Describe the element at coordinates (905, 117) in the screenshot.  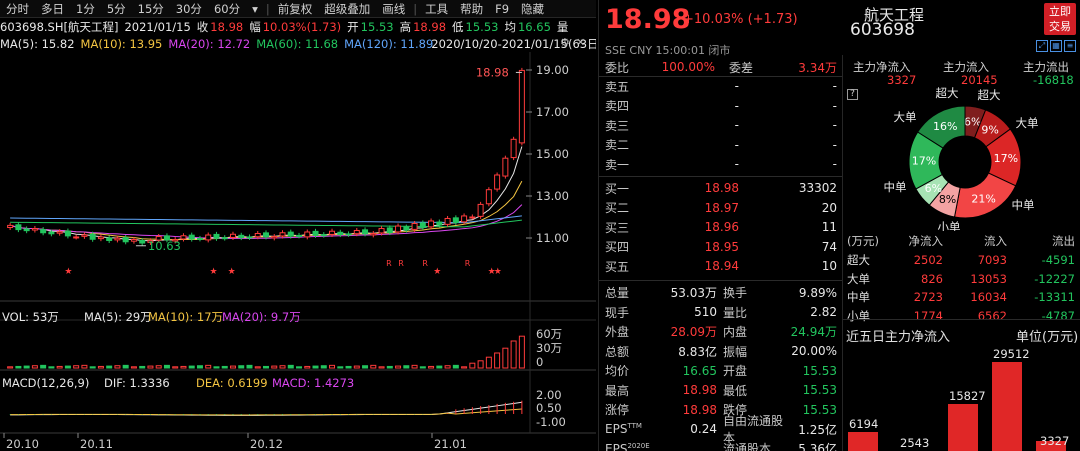
I see `donut-label: 大单` at that location.